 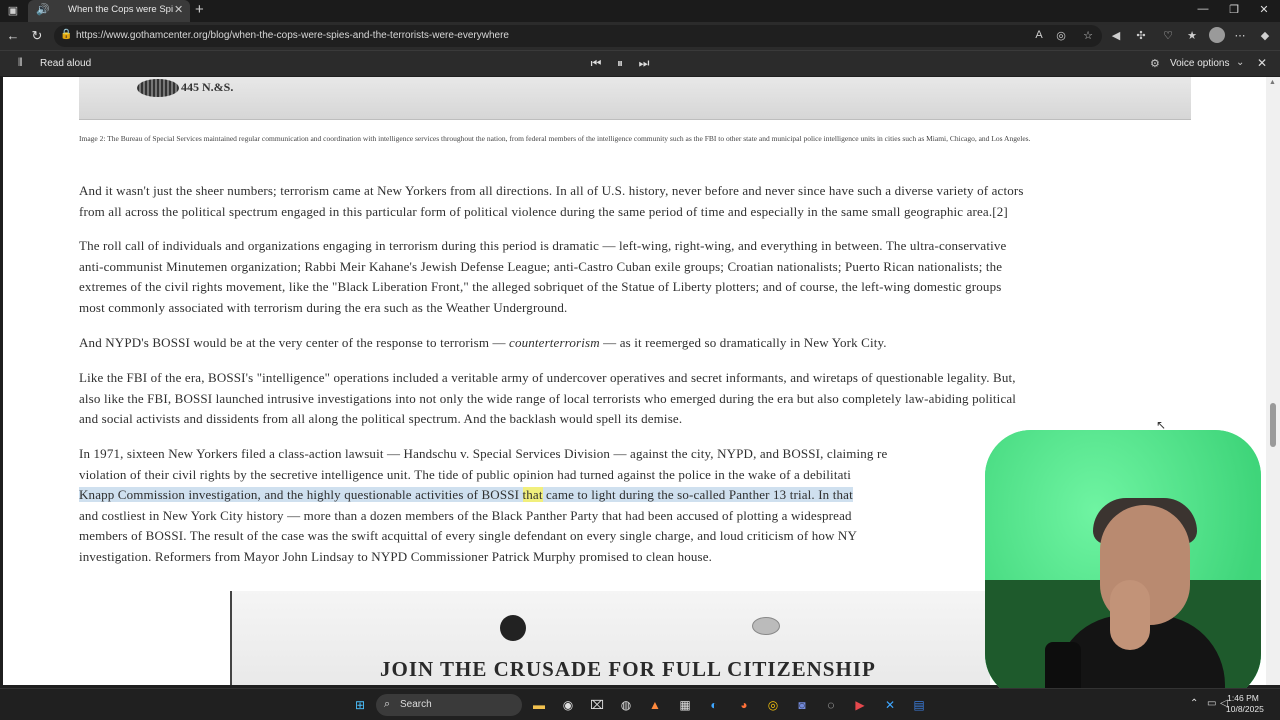 I want to click on close-window-icon: ✕, so click(x=1264, y=9).